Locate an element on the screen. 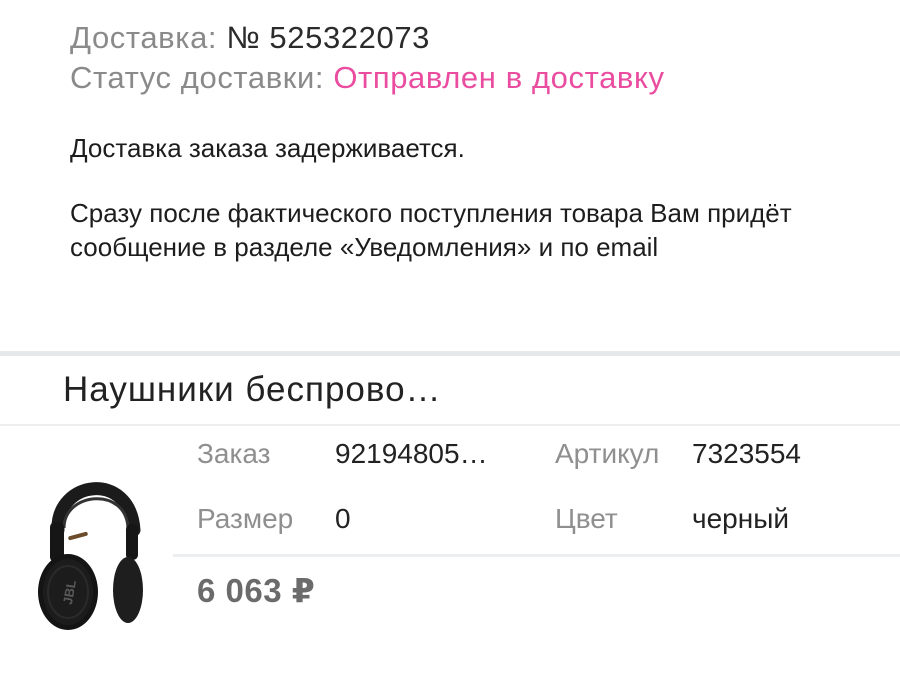 The height and width of the screenshot is (689, 900). title-divider is located at coordinates (450, 425).